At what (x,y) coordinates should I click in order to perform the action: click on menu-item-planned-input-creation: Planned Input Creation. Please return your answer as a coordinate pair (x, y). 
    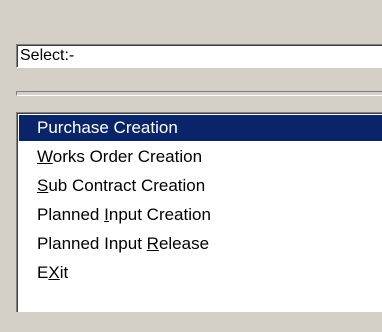
    Looking at the image, I should click on (200, 215).